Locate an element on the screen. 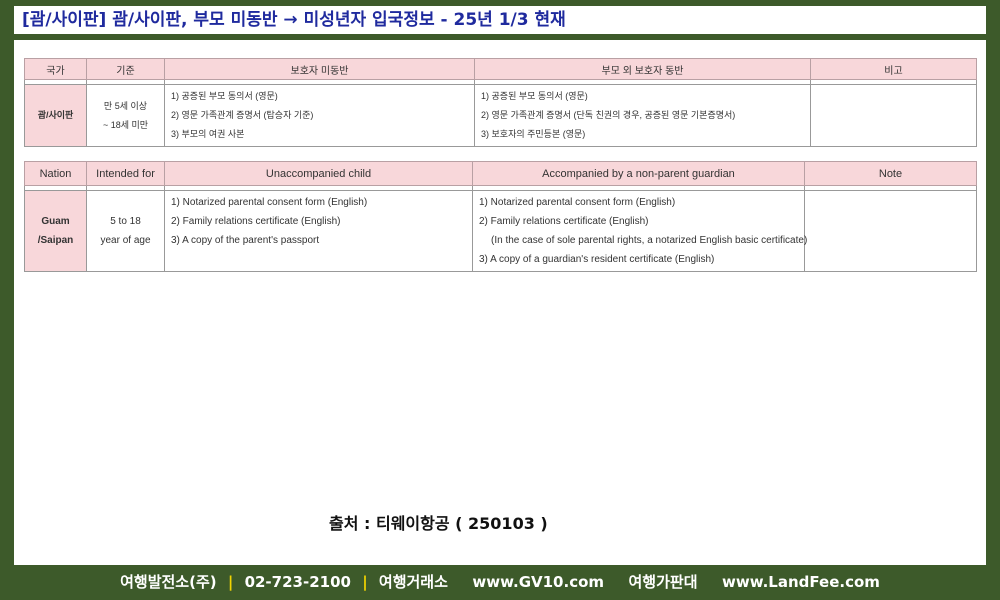  criteria-cell: 만 5세 이상 ~ 18세 미만 is located at coordinates (125, 115).